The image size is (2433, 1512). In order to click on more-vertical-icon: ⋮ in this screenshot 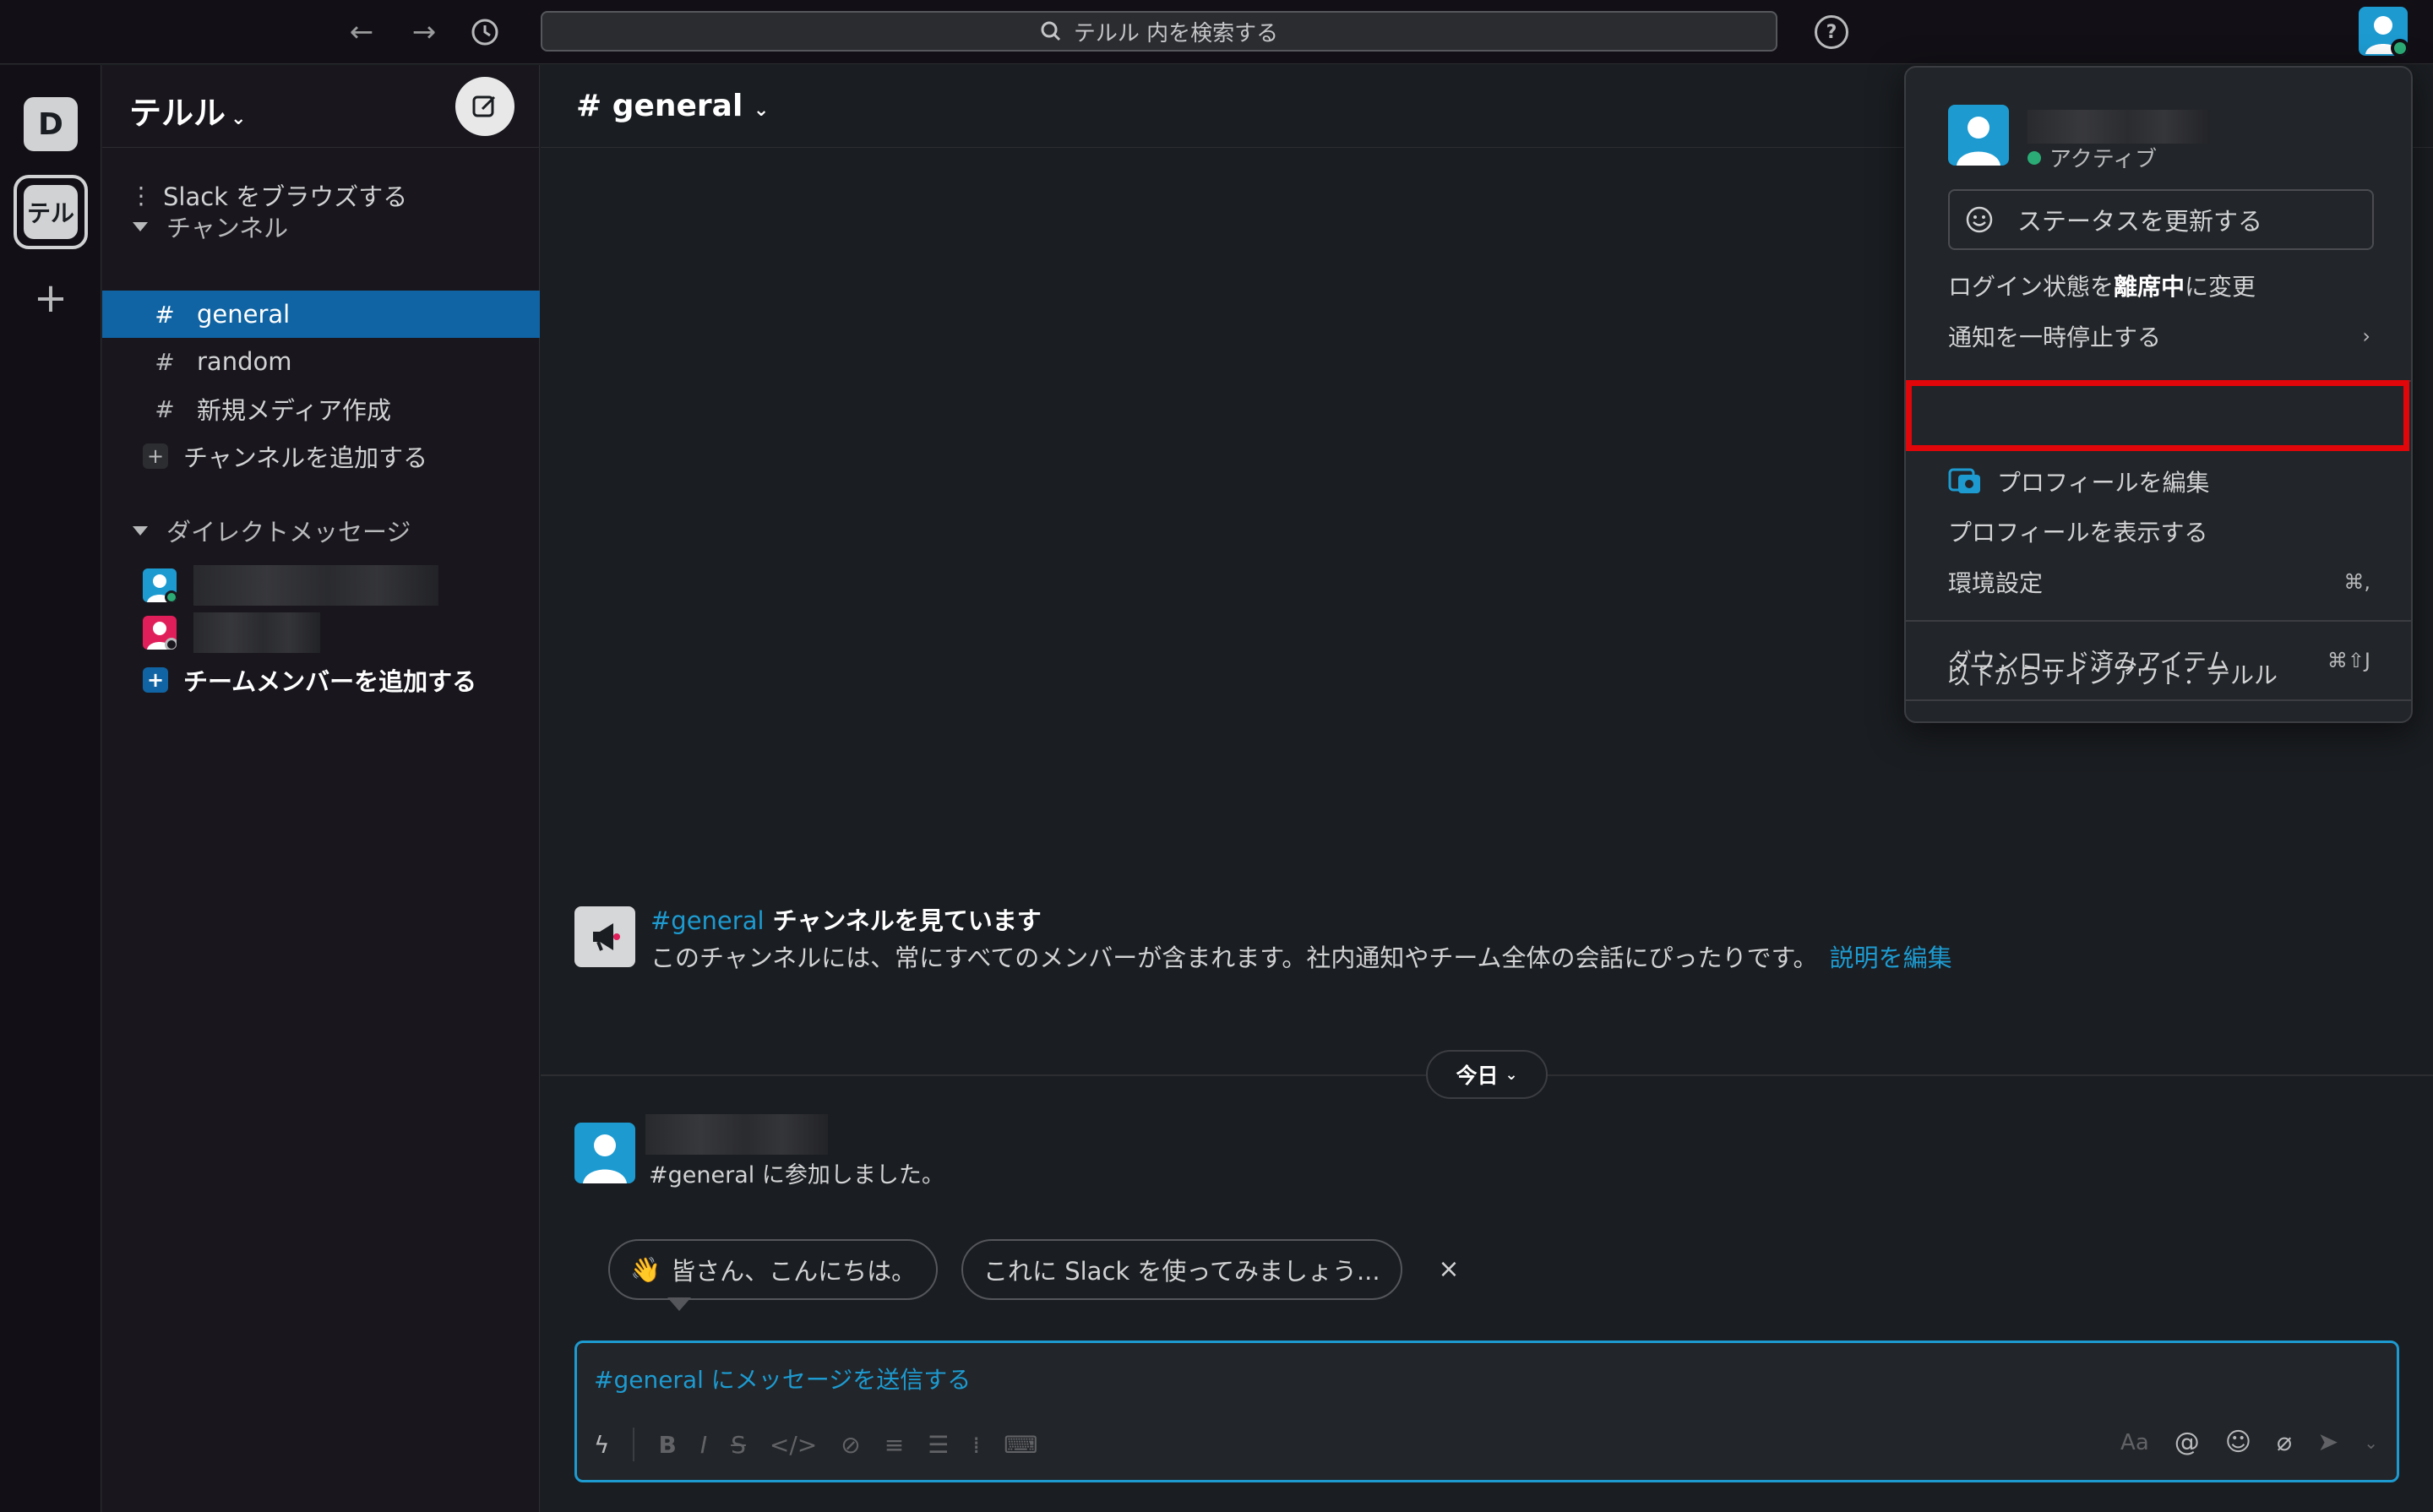, I will do `click(141, 195)`.